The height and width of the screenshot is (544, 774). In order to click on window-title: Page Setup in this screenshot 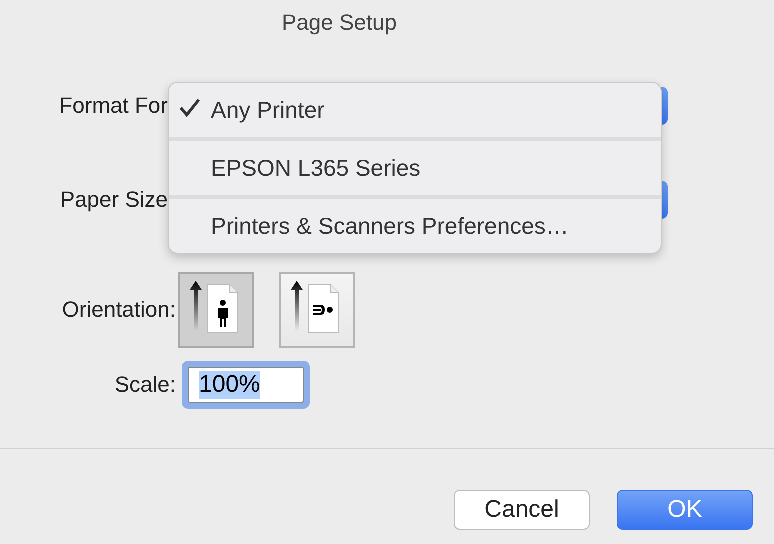, I will do `click(339, 23)`.